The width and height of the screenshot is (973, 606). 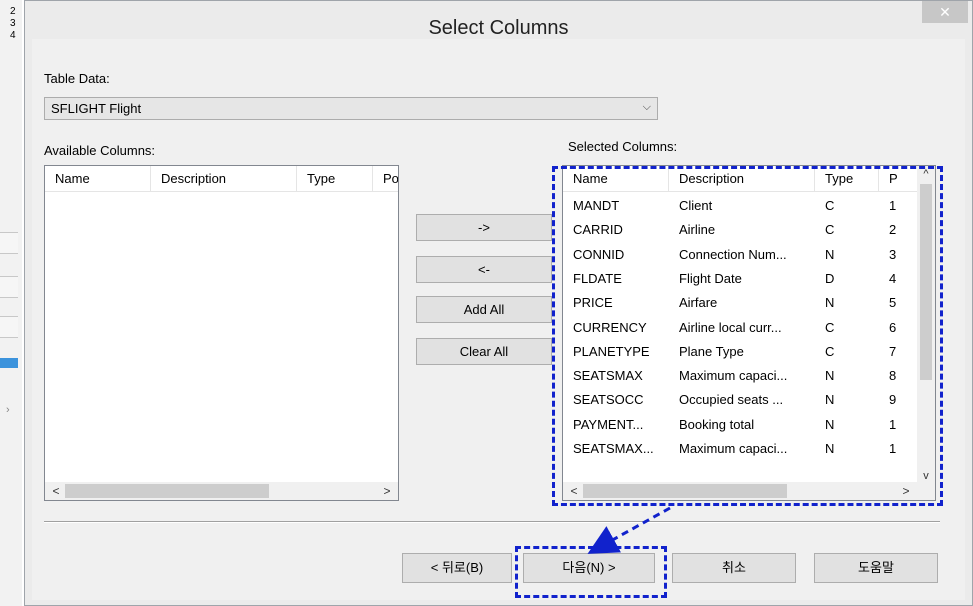 What do you see at coordinates (387, 491) in the screenshot?
I see `scroll-right-icon: >` at bounding box center [387, 491].